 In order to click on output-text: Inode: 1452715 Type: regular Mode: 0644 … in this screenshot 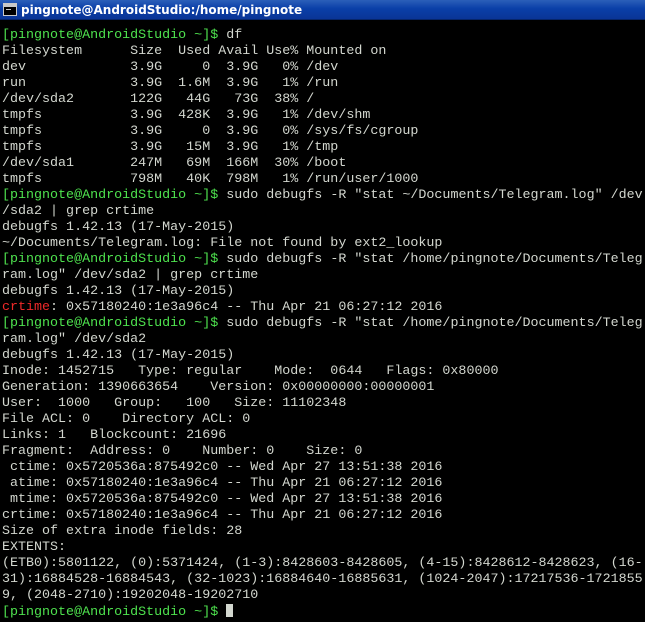, I will do `click(250, 371)`.